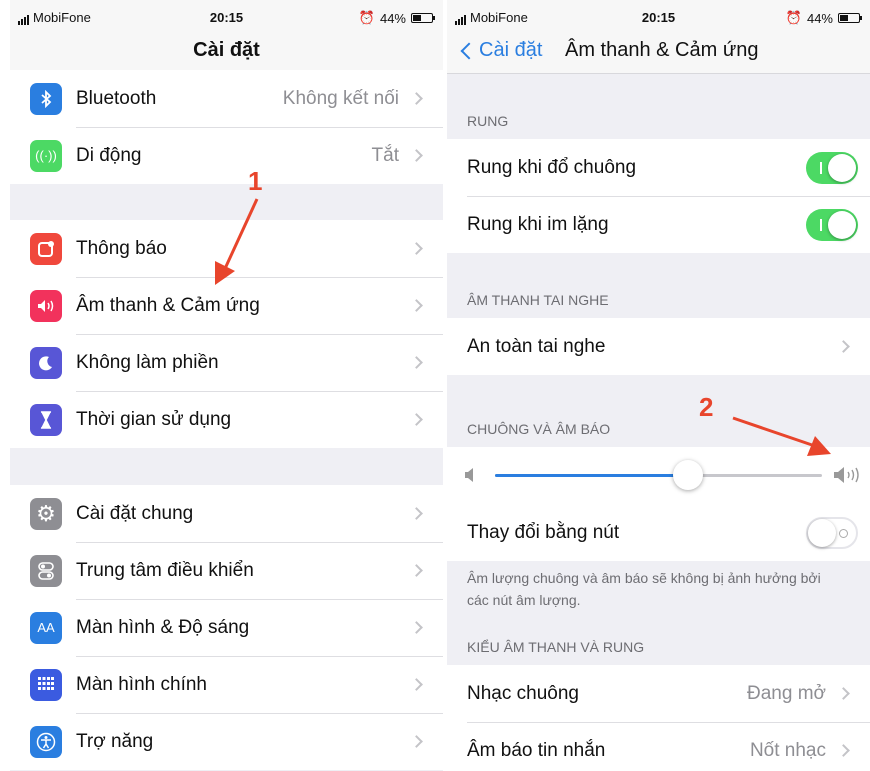 This screenshot has width=870, height=771. I want to click on speaker-icon, so click(46, 305).